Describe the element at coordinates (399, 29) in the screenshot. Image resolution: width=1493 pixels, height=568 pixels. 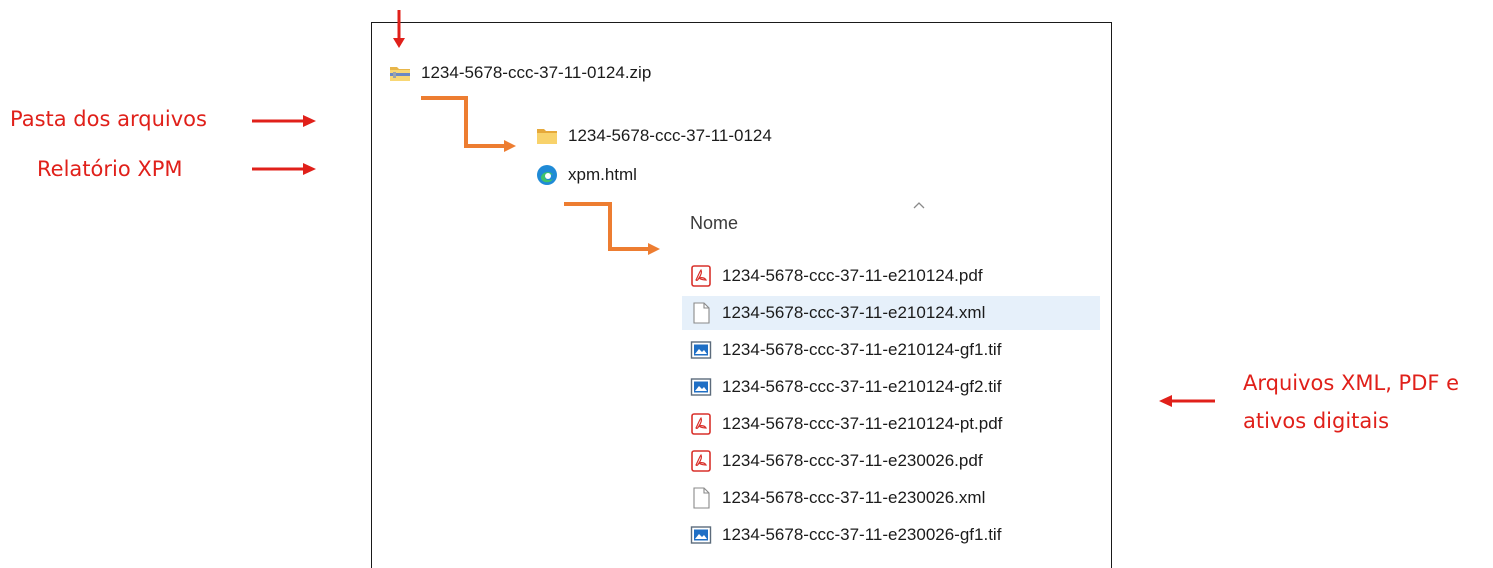
I see `top-red-arrow` at that location.